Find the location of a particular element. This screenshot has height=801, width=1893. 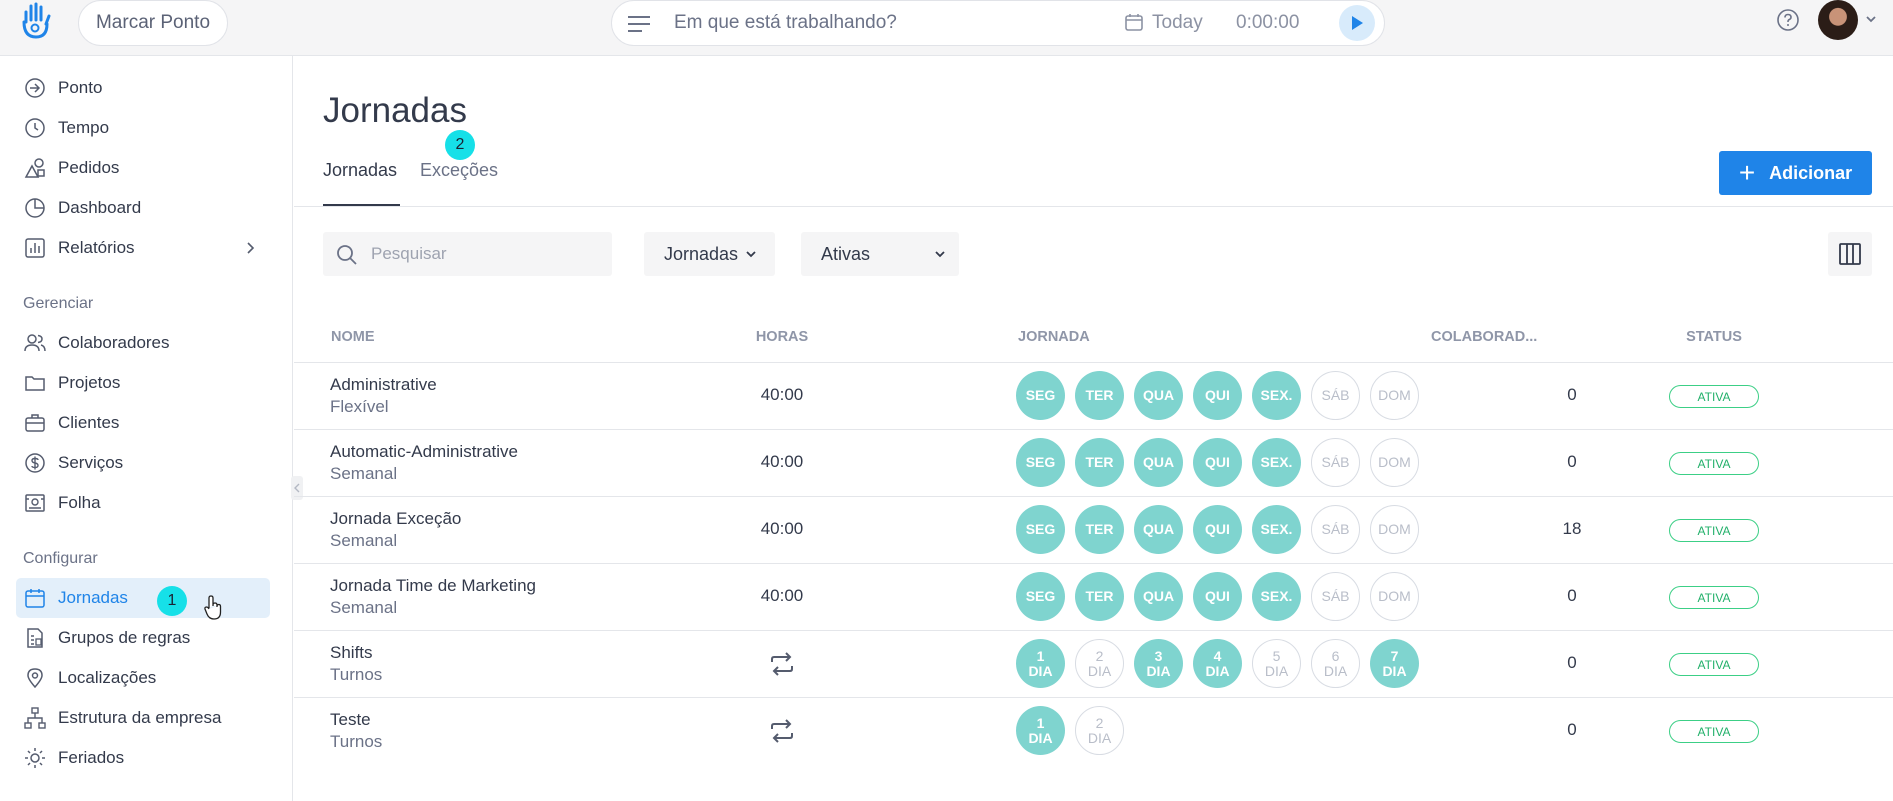

row-name: Automatic-Administrative is located at coordinates (424, 452).